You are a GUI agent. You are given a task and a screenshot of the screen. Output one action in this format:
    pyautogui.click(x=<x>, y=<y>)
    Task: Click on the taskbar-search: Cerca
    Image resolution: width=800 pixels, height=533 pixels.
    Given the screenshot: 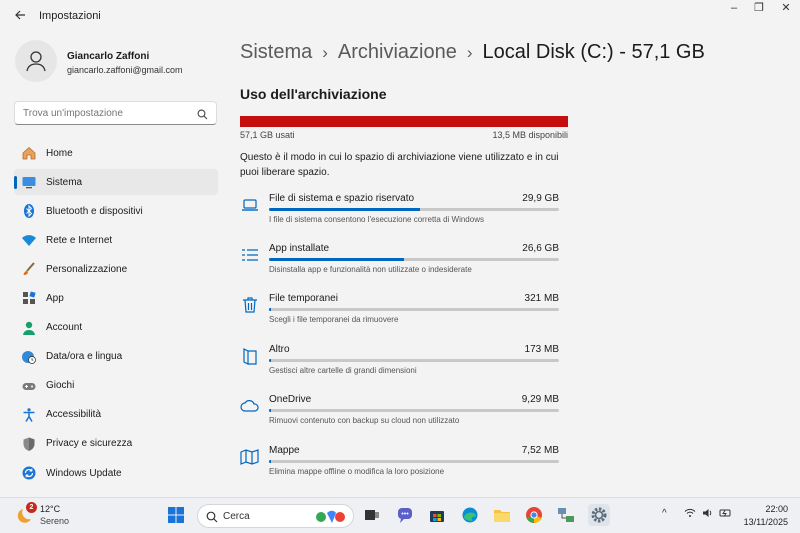 What is the action you would take?
    pyautogui.click(x=275, y=516)
    